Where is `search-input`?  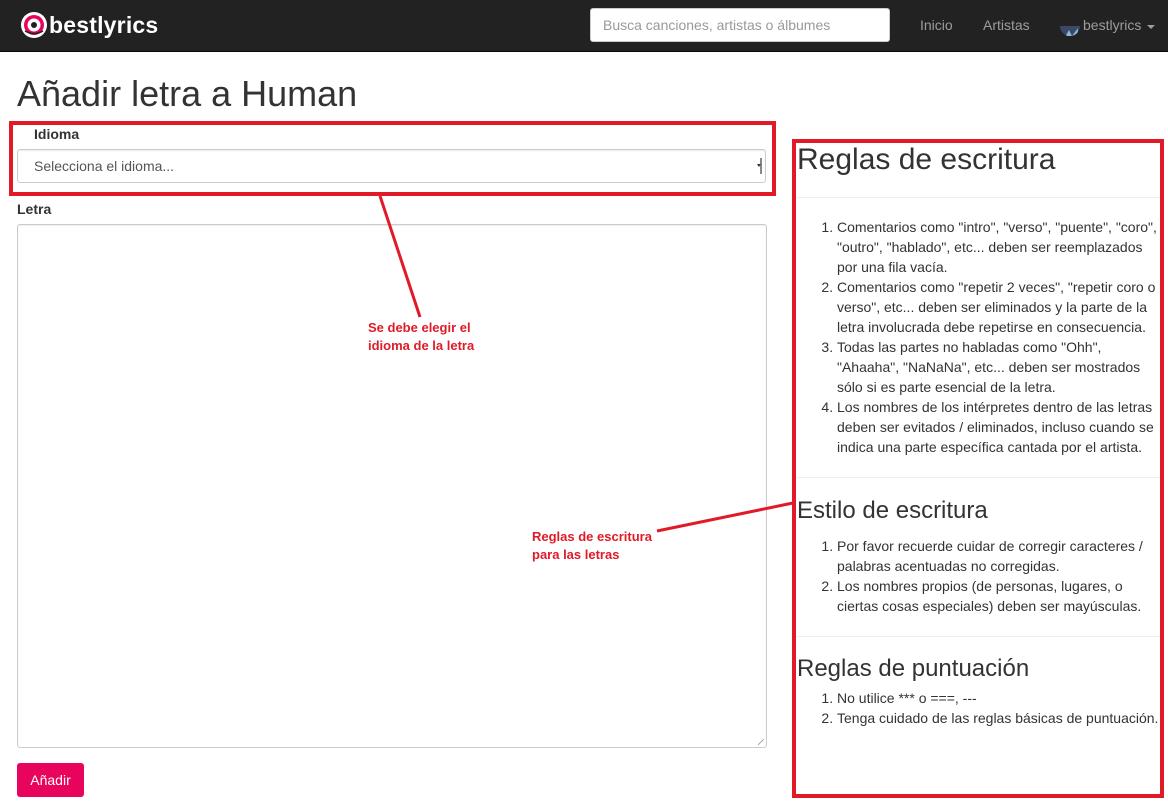
search-input is located at coordinates (740, 25).